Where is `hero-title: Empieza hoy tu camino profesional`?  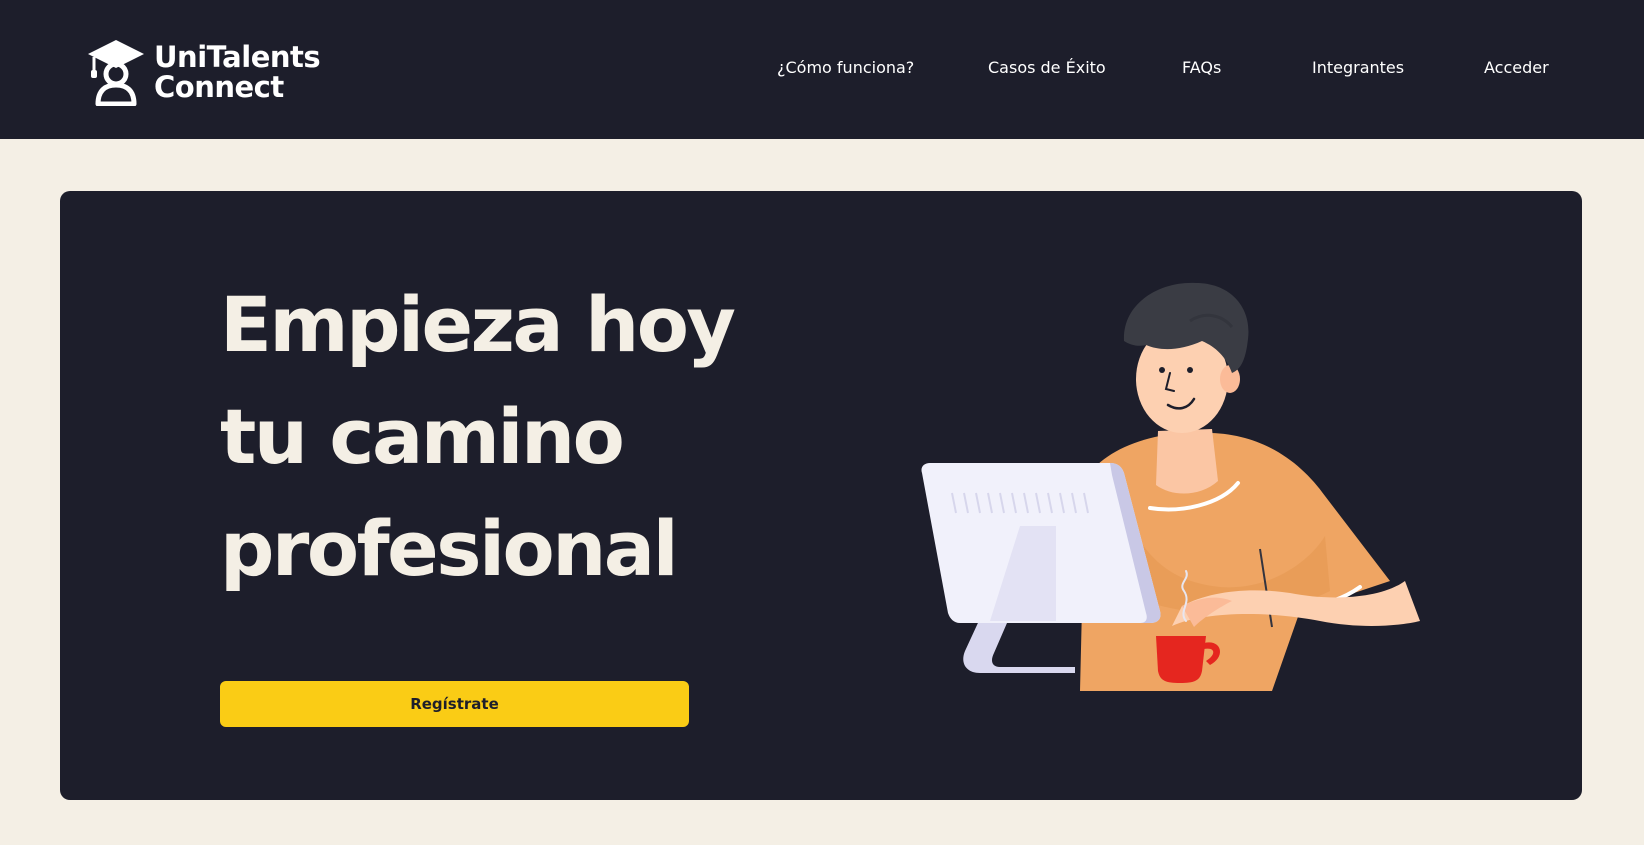 hero-title: Empieza hoy tu camino profesional is located at coordinates (500, 437).